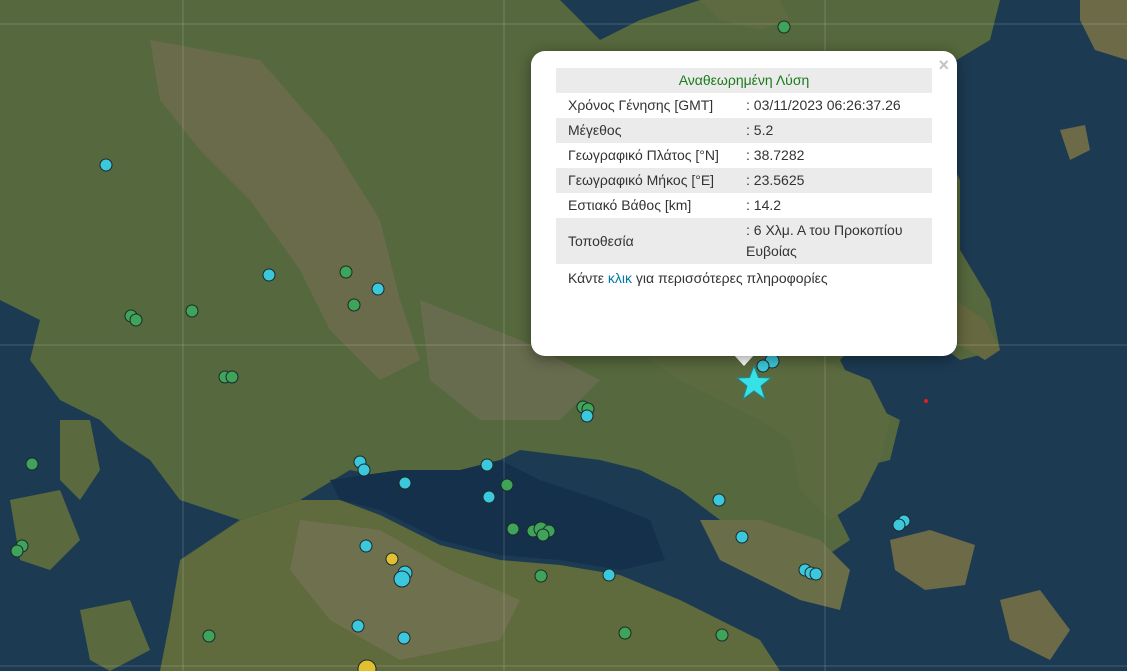 The height and width of the screenshot is (671, 1127). I want to click on detail-row-depth: Εστιακό Βάθος [km] : 14.2, so click(744, 205).